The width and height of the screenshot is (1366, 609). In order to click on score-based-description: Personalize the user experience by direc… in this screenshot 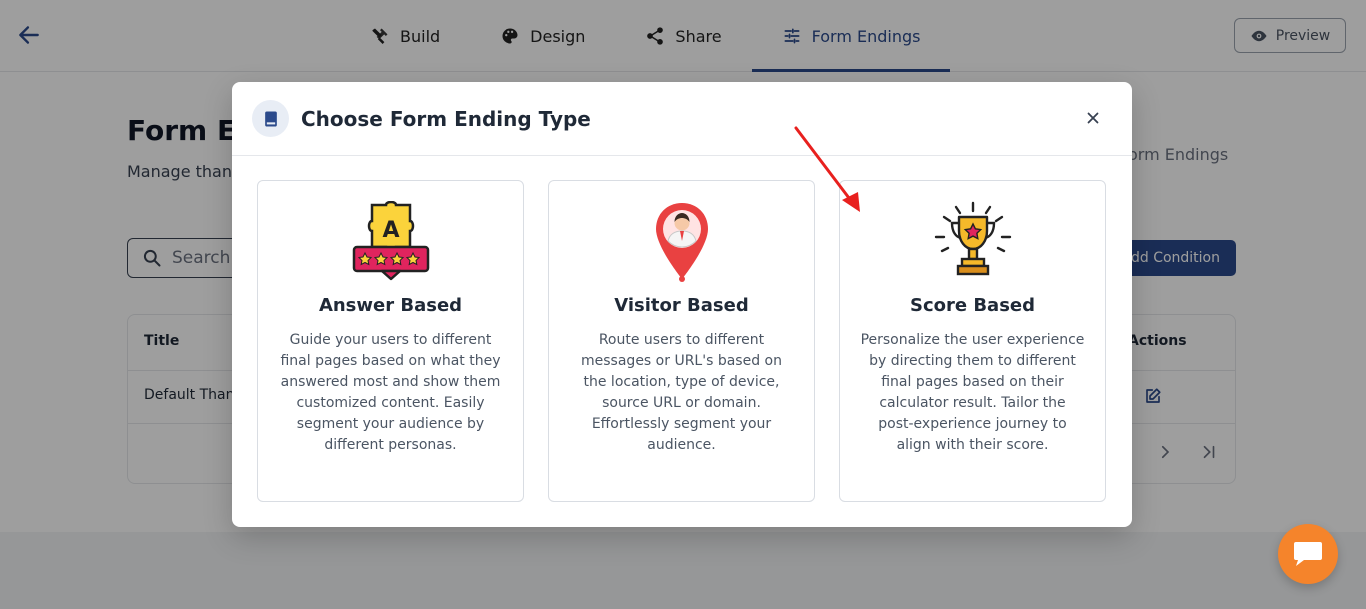, I will do `click(972, 392)`.